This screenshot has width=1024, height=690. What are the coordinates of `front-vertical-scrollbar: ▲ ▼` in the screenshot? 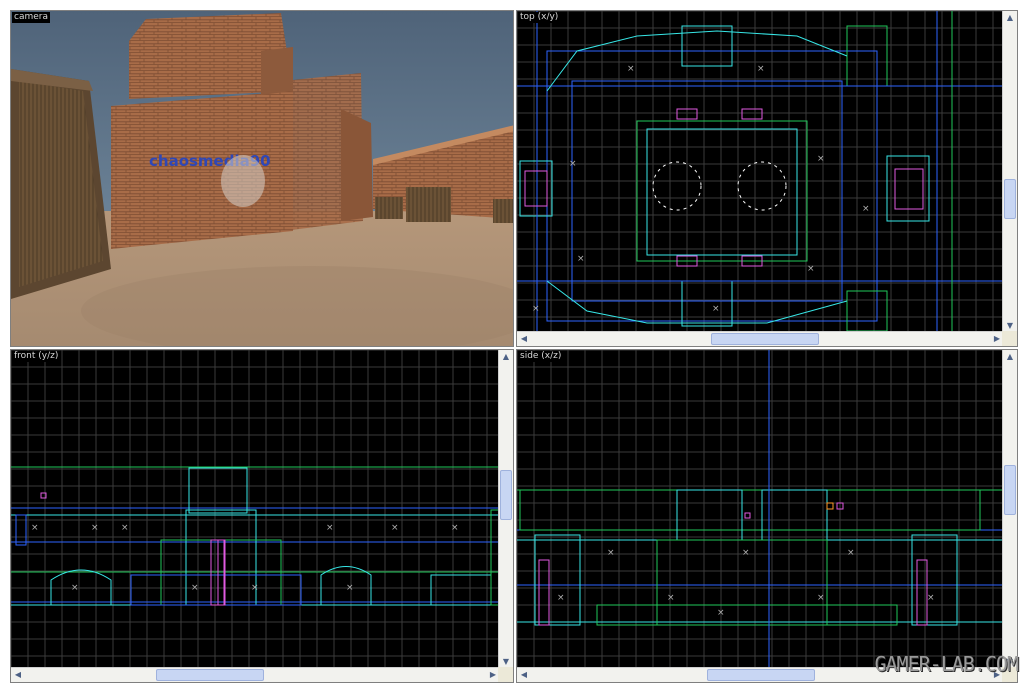 It's located at (505, 509).